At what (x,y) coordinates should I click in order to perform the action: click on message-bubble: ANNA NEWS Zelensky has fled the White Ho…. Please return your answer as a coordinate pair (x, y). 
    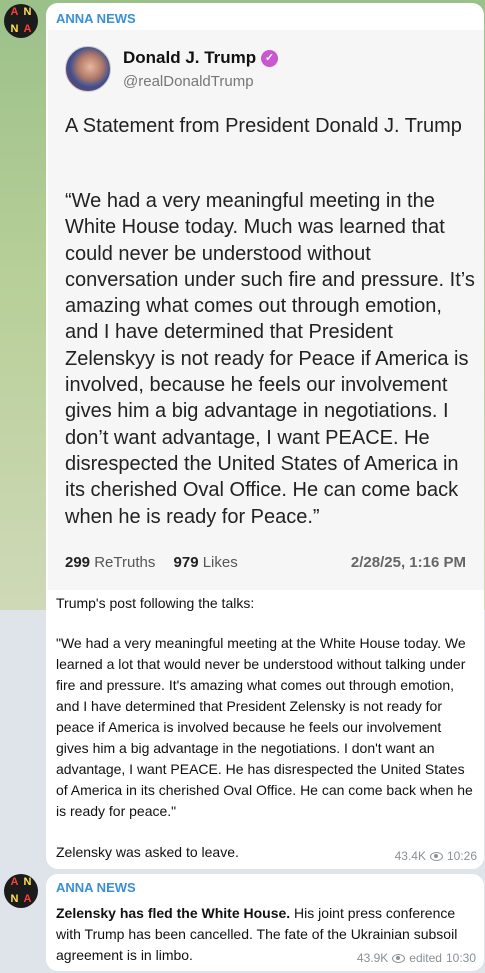
    Looking at the image, I should click on (265, 922).